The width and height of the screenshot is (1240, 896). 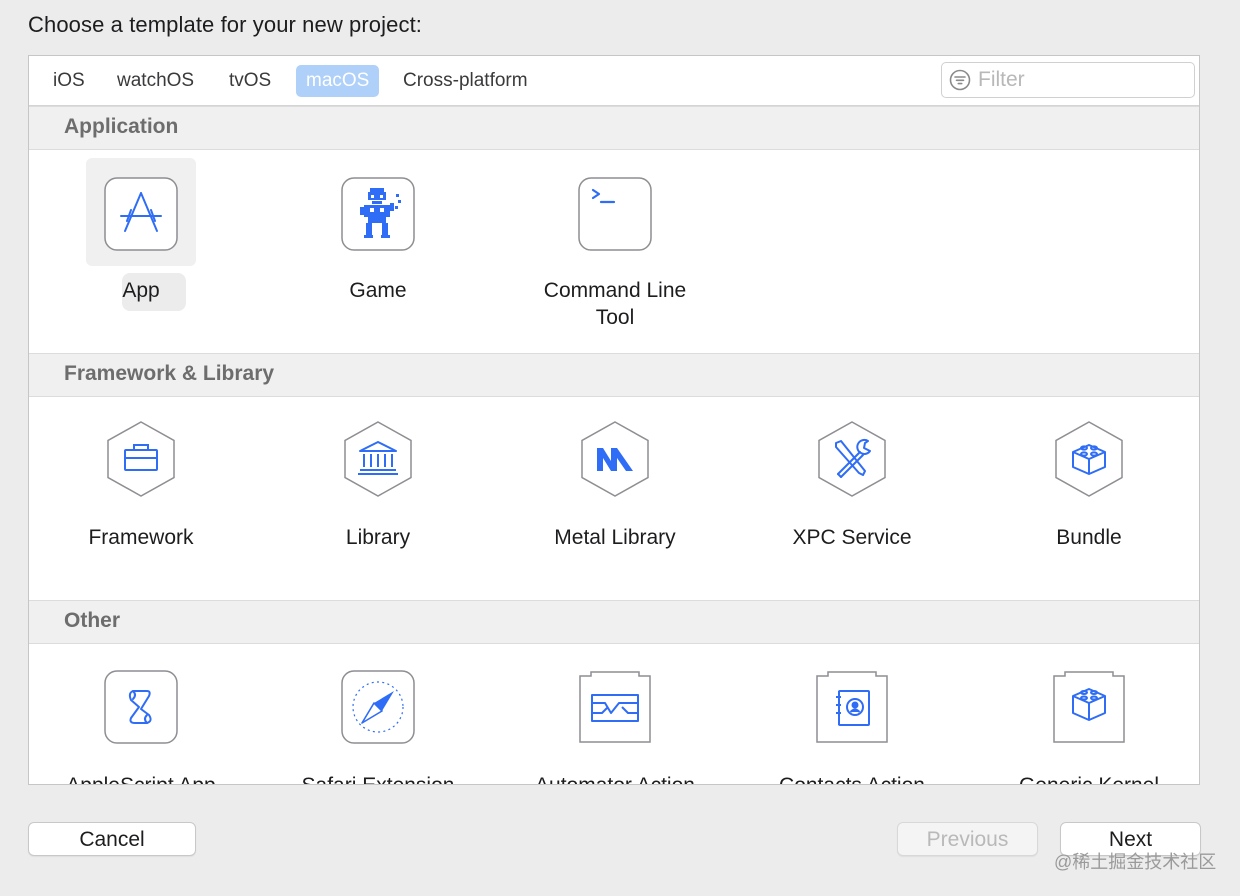 I want to click on template-label: Contacts Action, so click(x=852, y=778).